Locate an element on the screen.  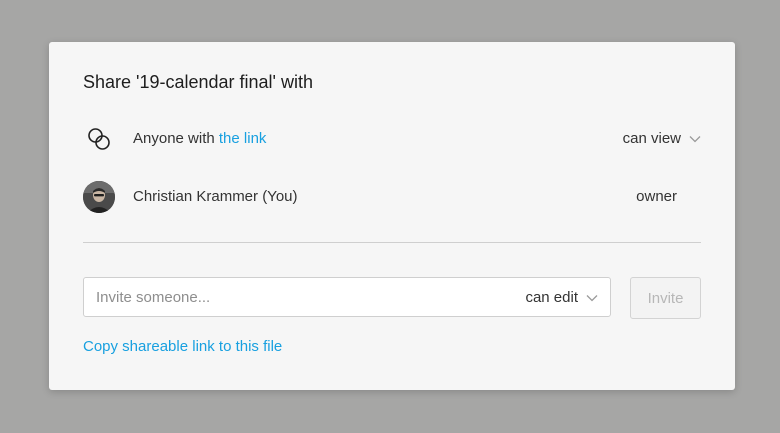
link-sharing-row: Anyone with the link can view is located at coordinates (392, 139).